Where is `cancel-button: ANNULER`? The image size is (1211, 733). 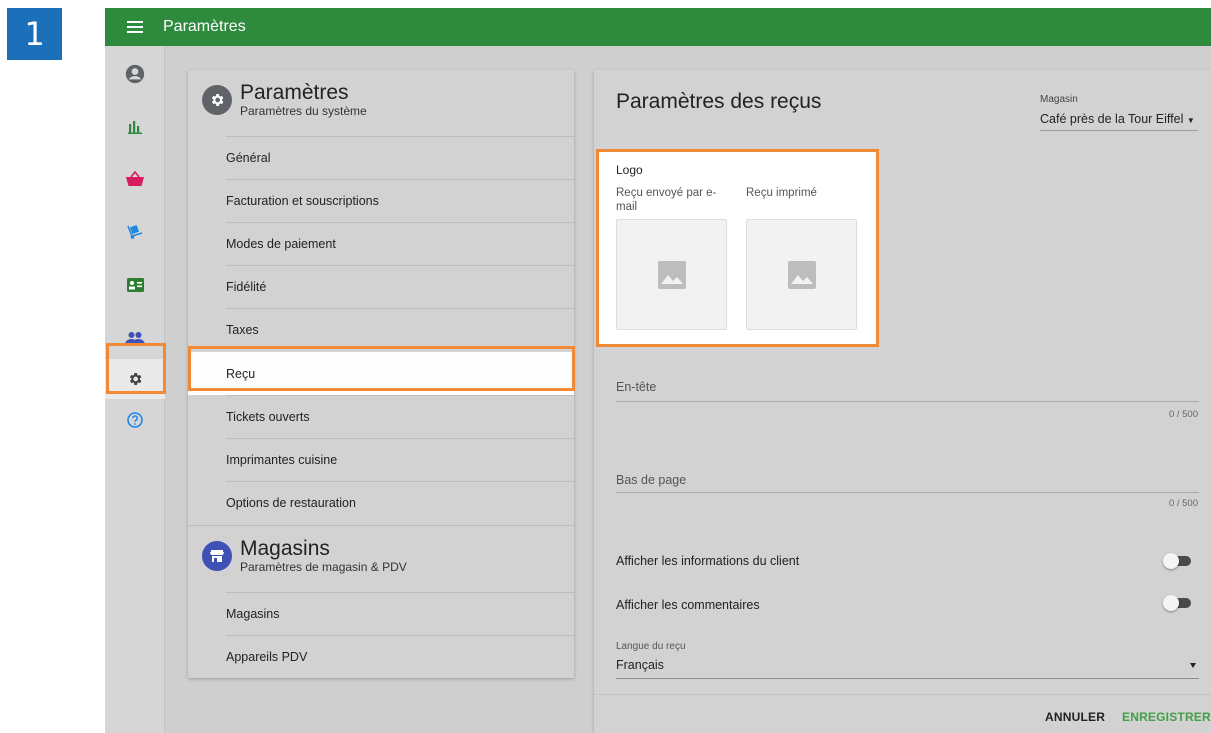 cancel-button: ANNULER is located at coordinates (1075, 717).